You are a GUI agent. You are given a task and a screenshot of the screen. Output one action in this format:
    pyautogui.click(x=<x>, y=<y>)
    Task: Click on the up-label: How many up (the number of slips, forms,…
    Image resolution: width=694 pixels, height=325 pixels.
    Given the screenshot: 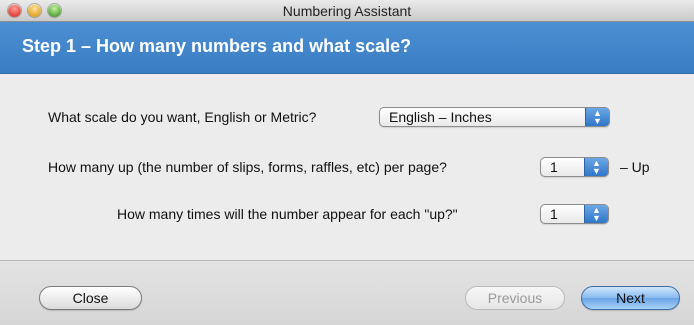 What is the action you would take?
    pyautogui.click(x=247, y=167)
    